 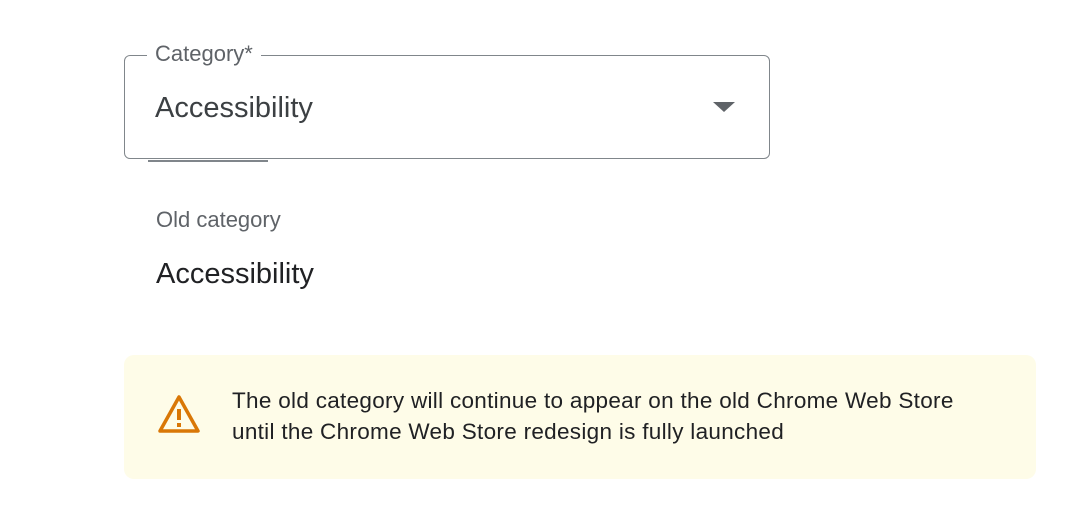 What do you see at coordinates (235, 274) in the screenshot?
I see `old-category-value: Accessibility` at bounding box center [235, 274].